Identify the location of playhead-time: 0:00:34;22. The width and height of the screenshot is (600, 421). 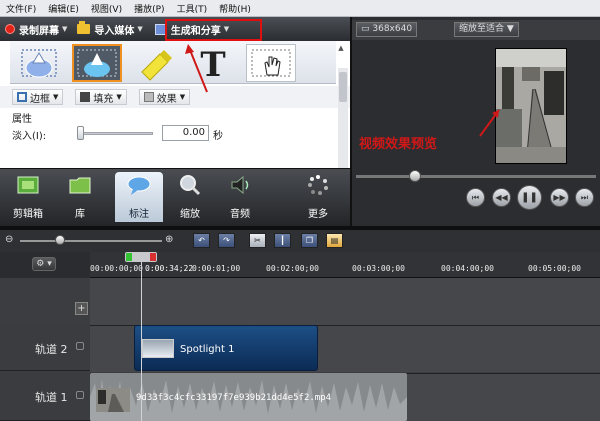
(169, 268).